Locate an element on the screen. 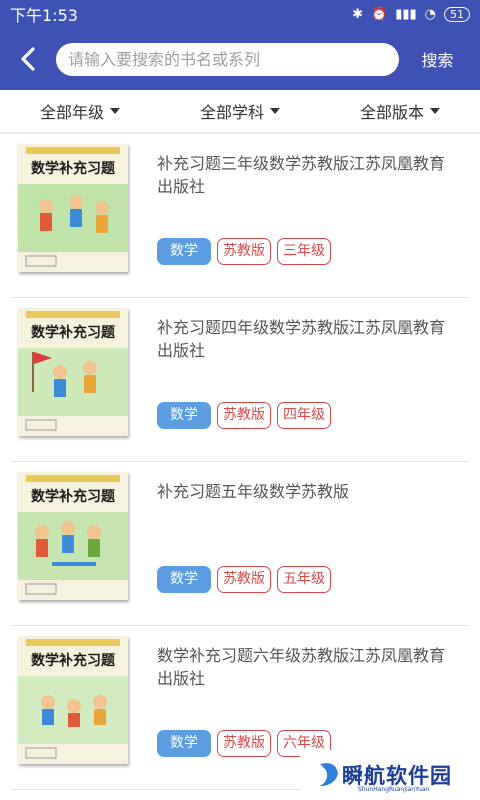 Image resolution: width=480 pixels, height=800 pixels. search-input is located at coordinates (233, 59).